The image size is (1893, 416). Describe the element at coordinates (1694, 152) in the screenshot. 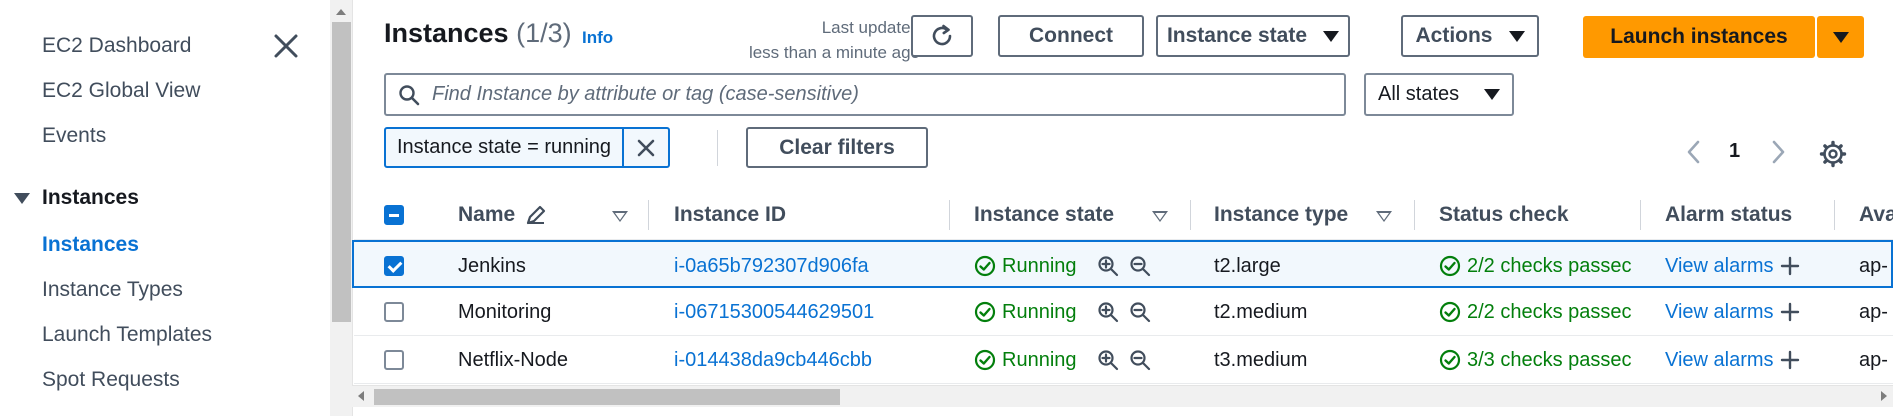

I see `previous-page-icon` at that location.